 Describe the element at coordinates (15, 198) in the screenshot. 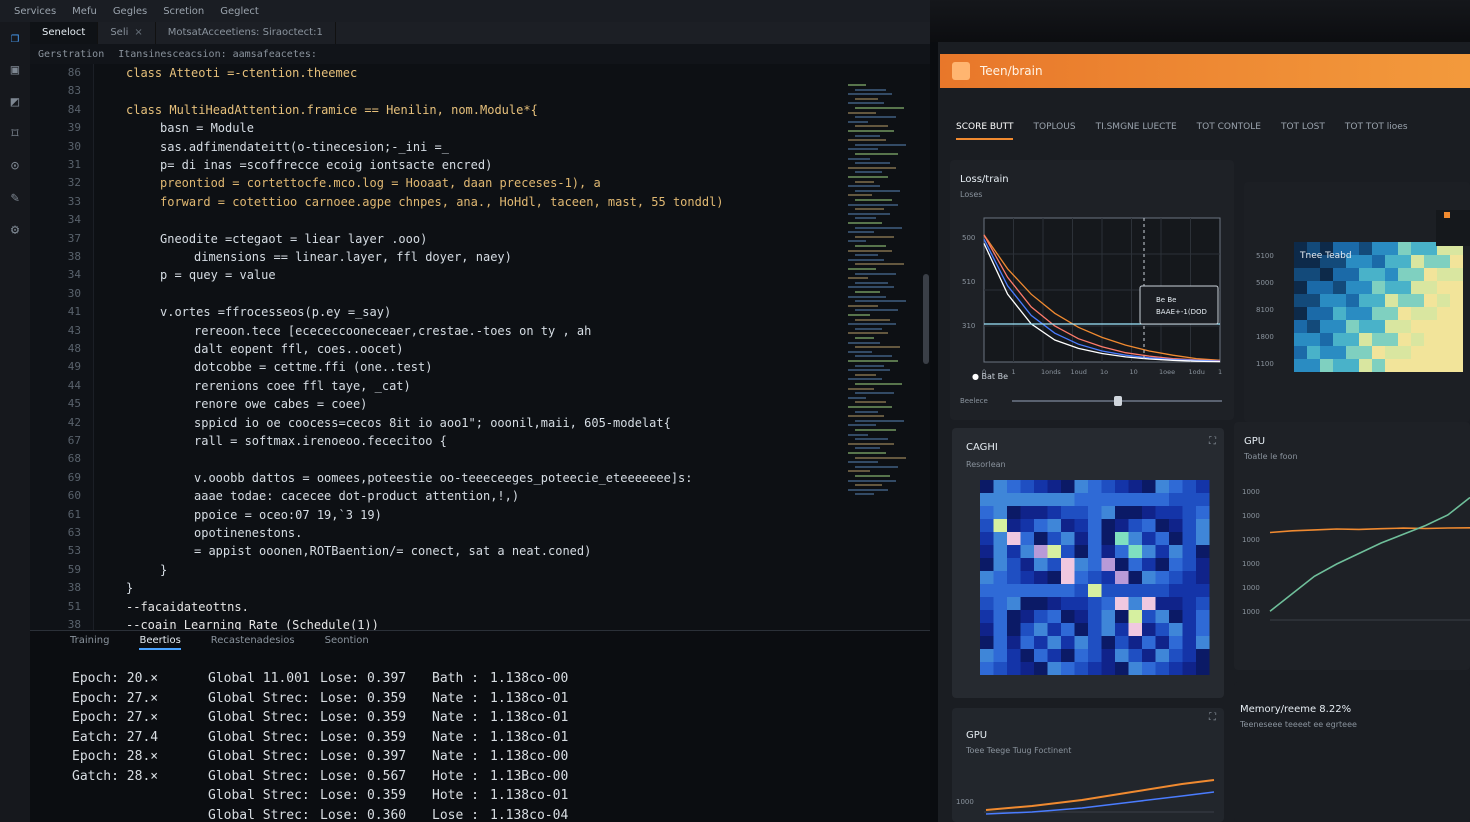

I see `extensions-icon: ✎` at that location.